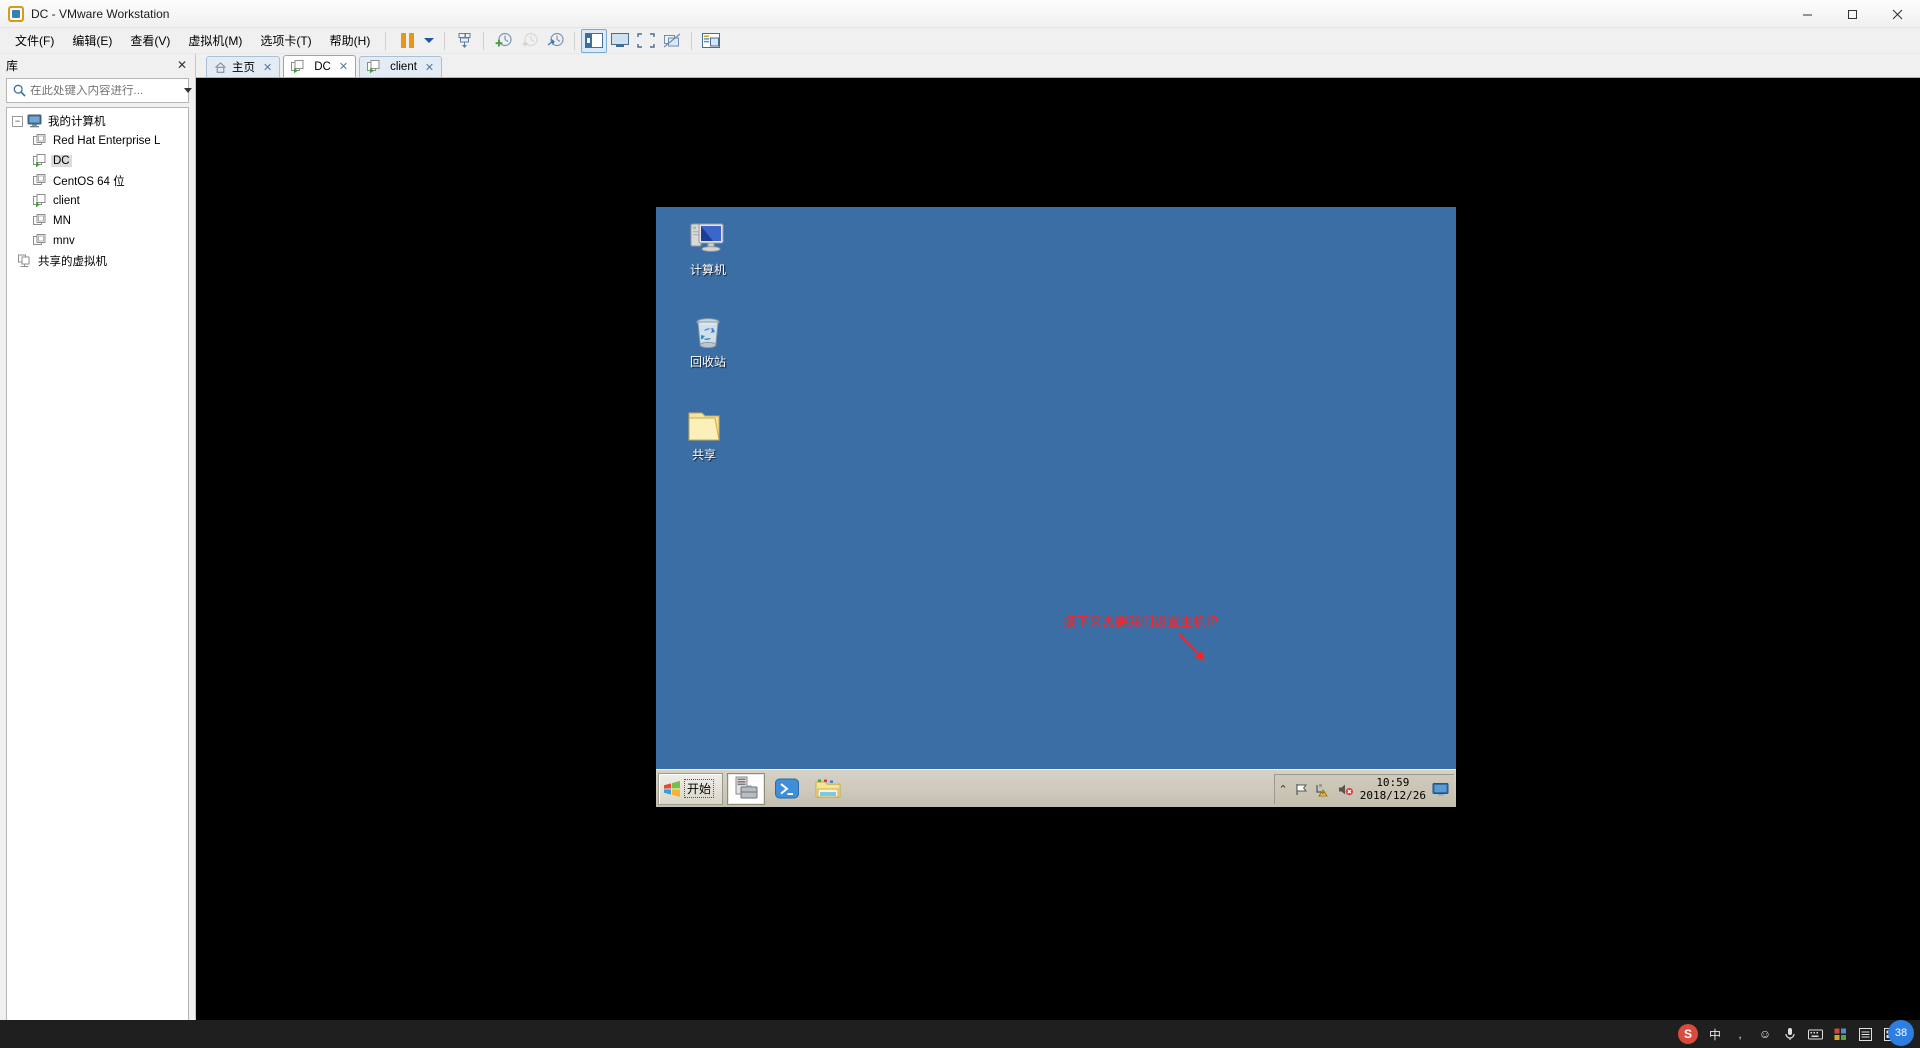 The image size is (1920, 1048). What do you see at coordinates (243, 66) in the screenshot?
I see `tab-home: 主页 ✕` at bounding box center [243, 66].